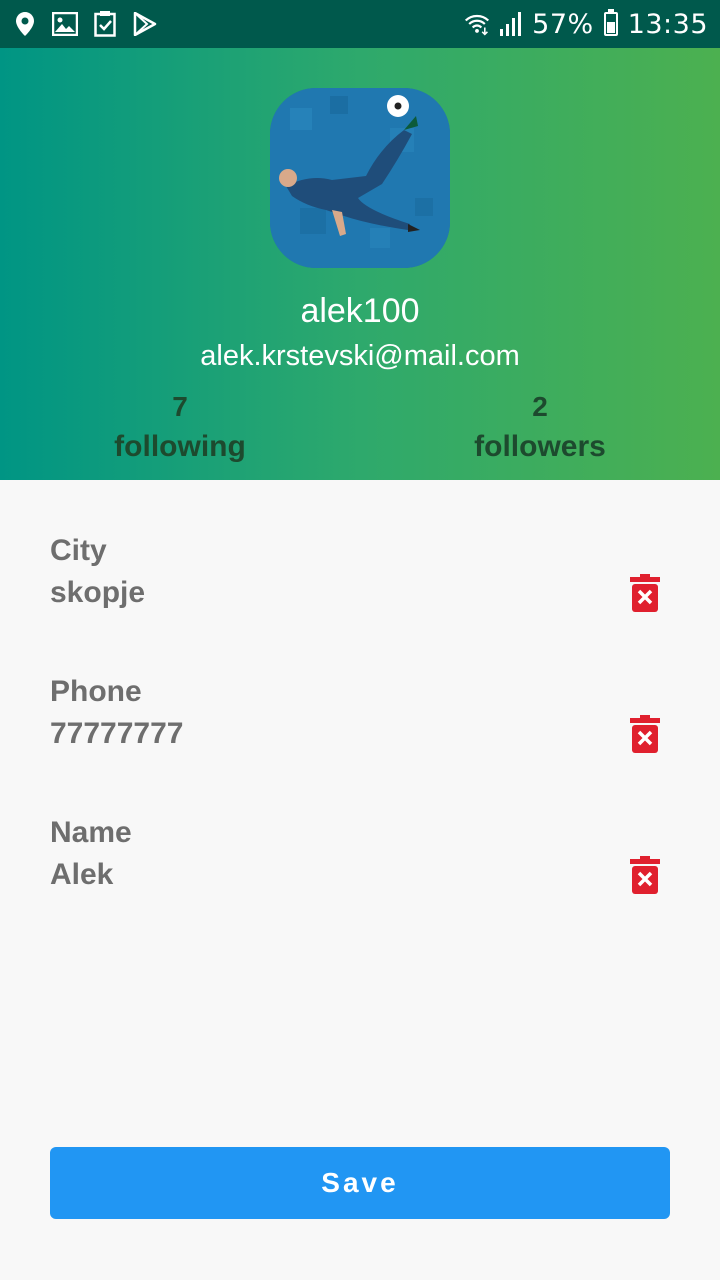 This screenshot has height=1280, width=720. I want to click on status-bar-notifications, so click(79, 24).